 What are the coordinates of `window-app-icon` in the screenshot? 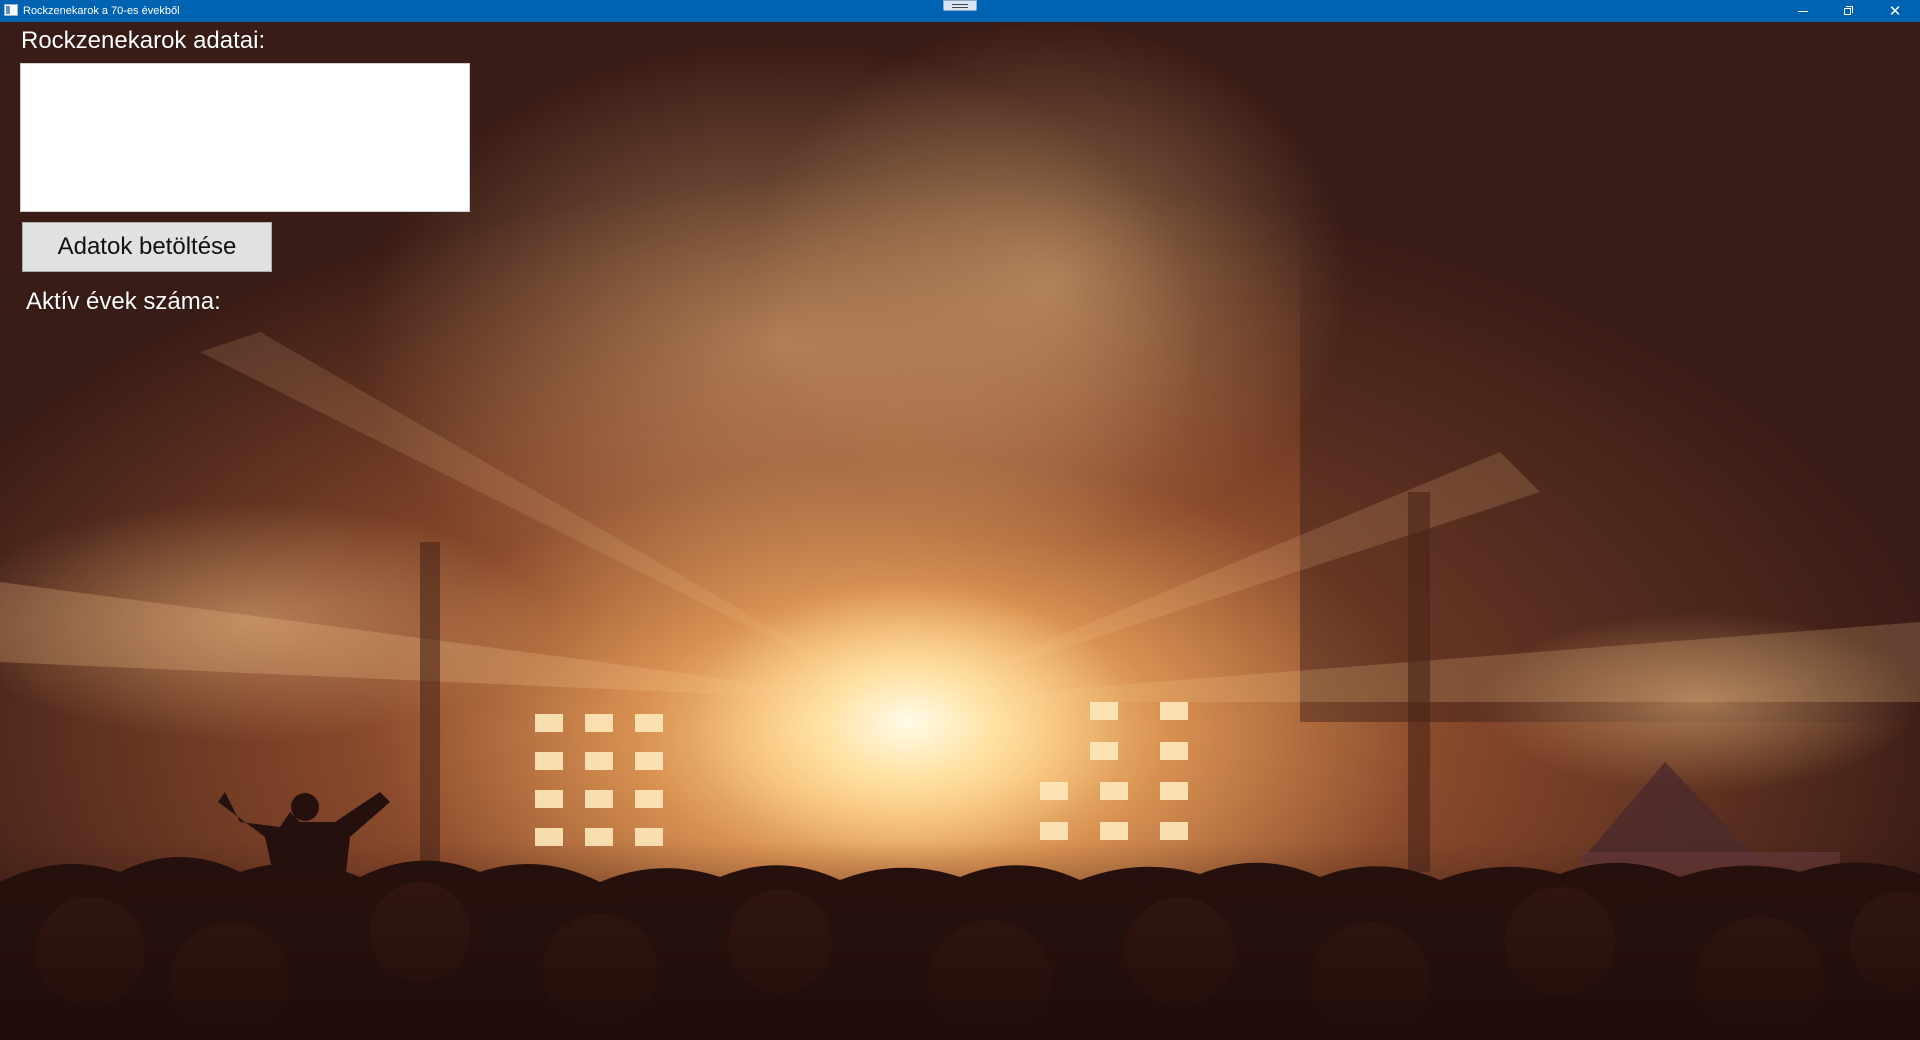 It's located at (11, 10).